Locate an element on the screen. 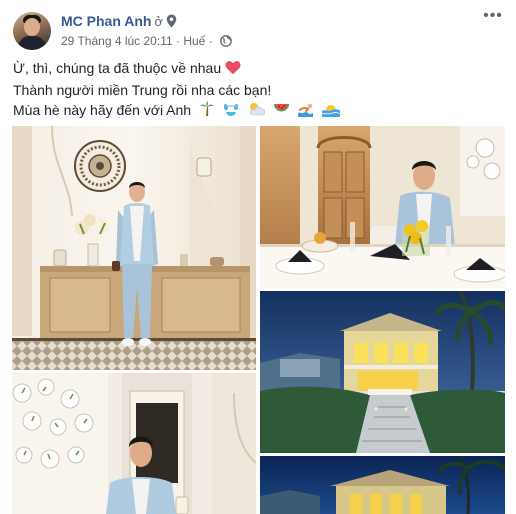  swimmer-emoji-icon is located at coordinates (306, 111).